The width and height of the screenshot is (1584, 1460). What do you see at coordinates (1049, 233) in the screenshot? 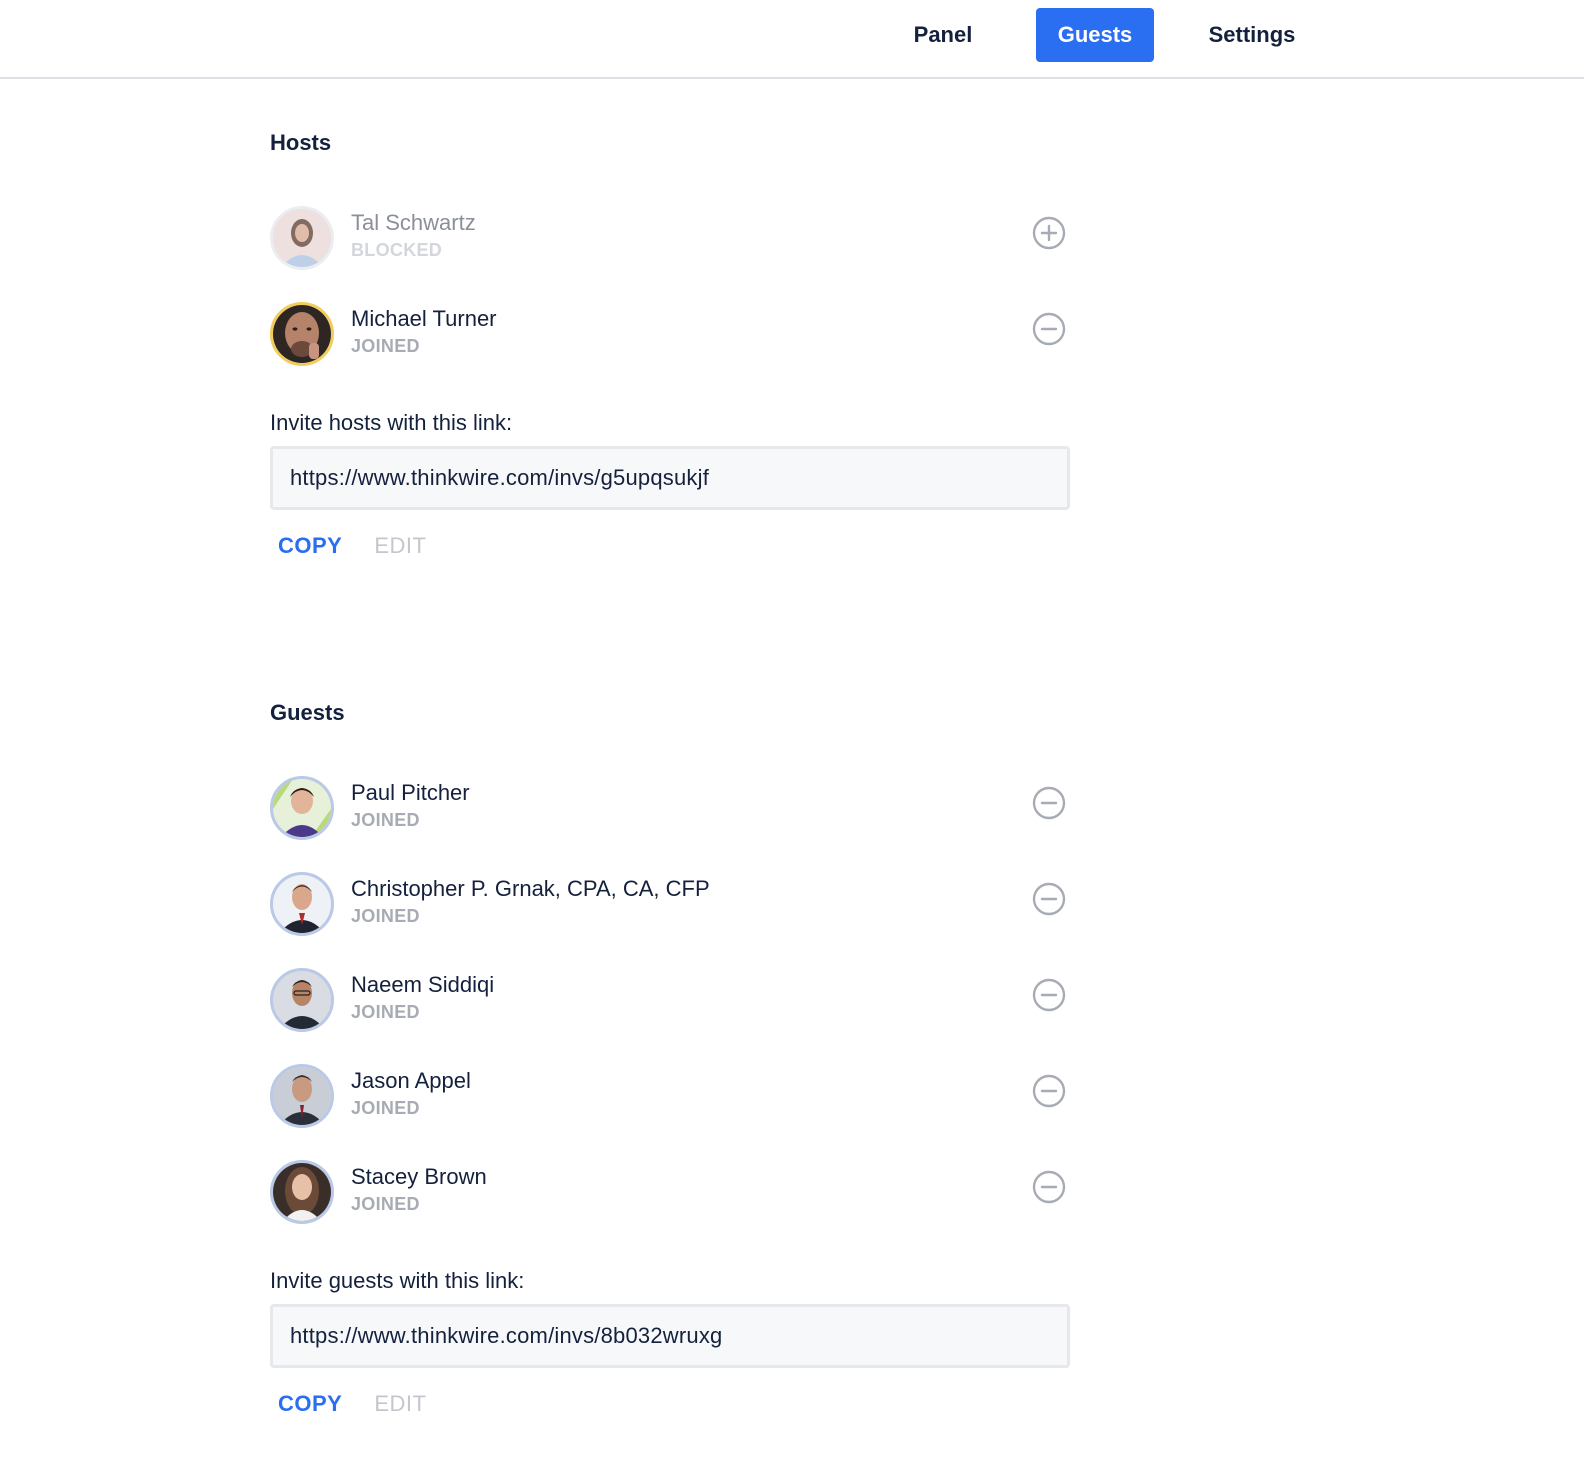
I see `plus-circle-icon` at bounding box center [1049, 233].